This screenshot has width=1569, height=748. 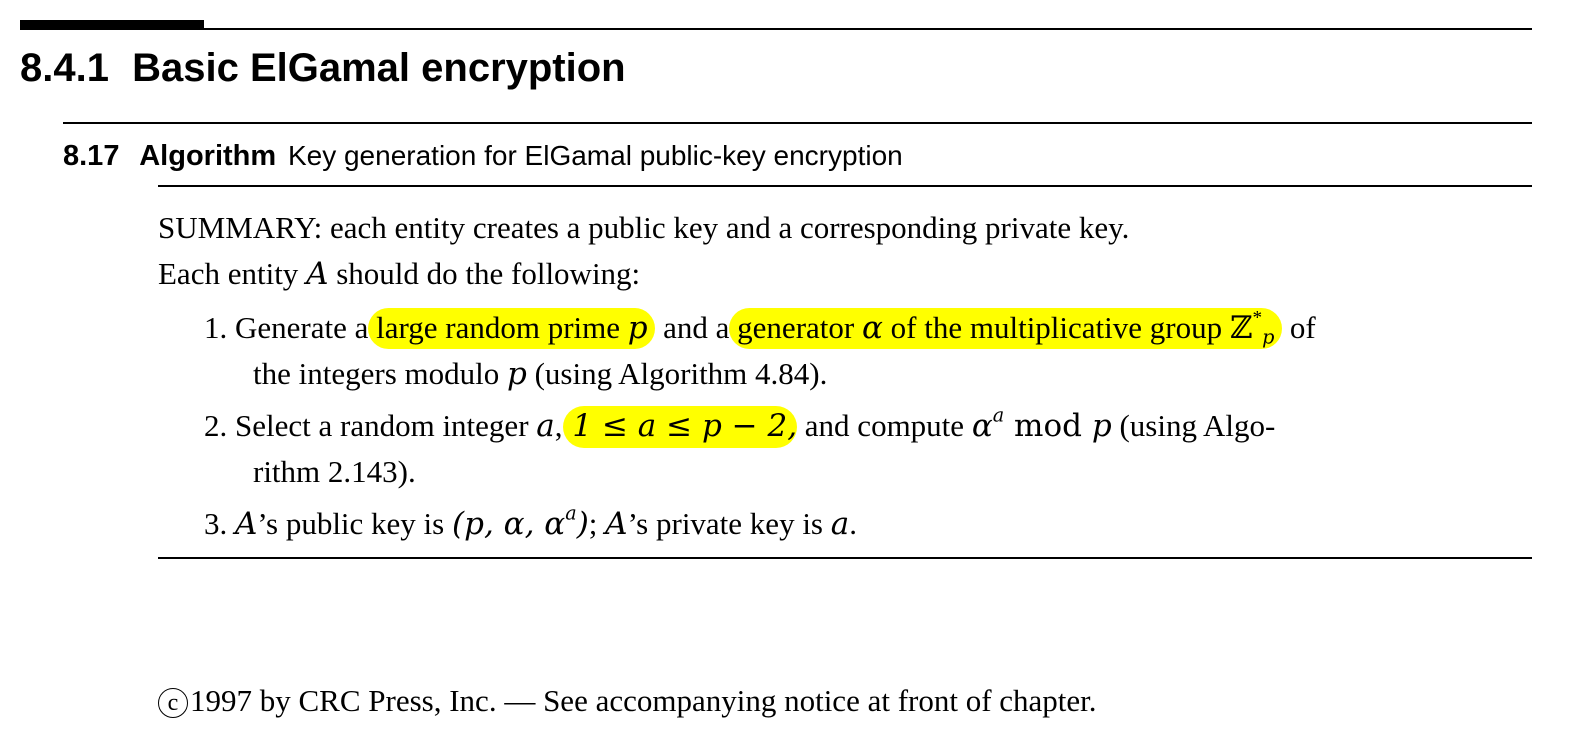 What do you see at coordinates (677, 373) in the screenshot?
I see `step-text: (using Algorithm 4.84).` at bounding box center [677, 373].